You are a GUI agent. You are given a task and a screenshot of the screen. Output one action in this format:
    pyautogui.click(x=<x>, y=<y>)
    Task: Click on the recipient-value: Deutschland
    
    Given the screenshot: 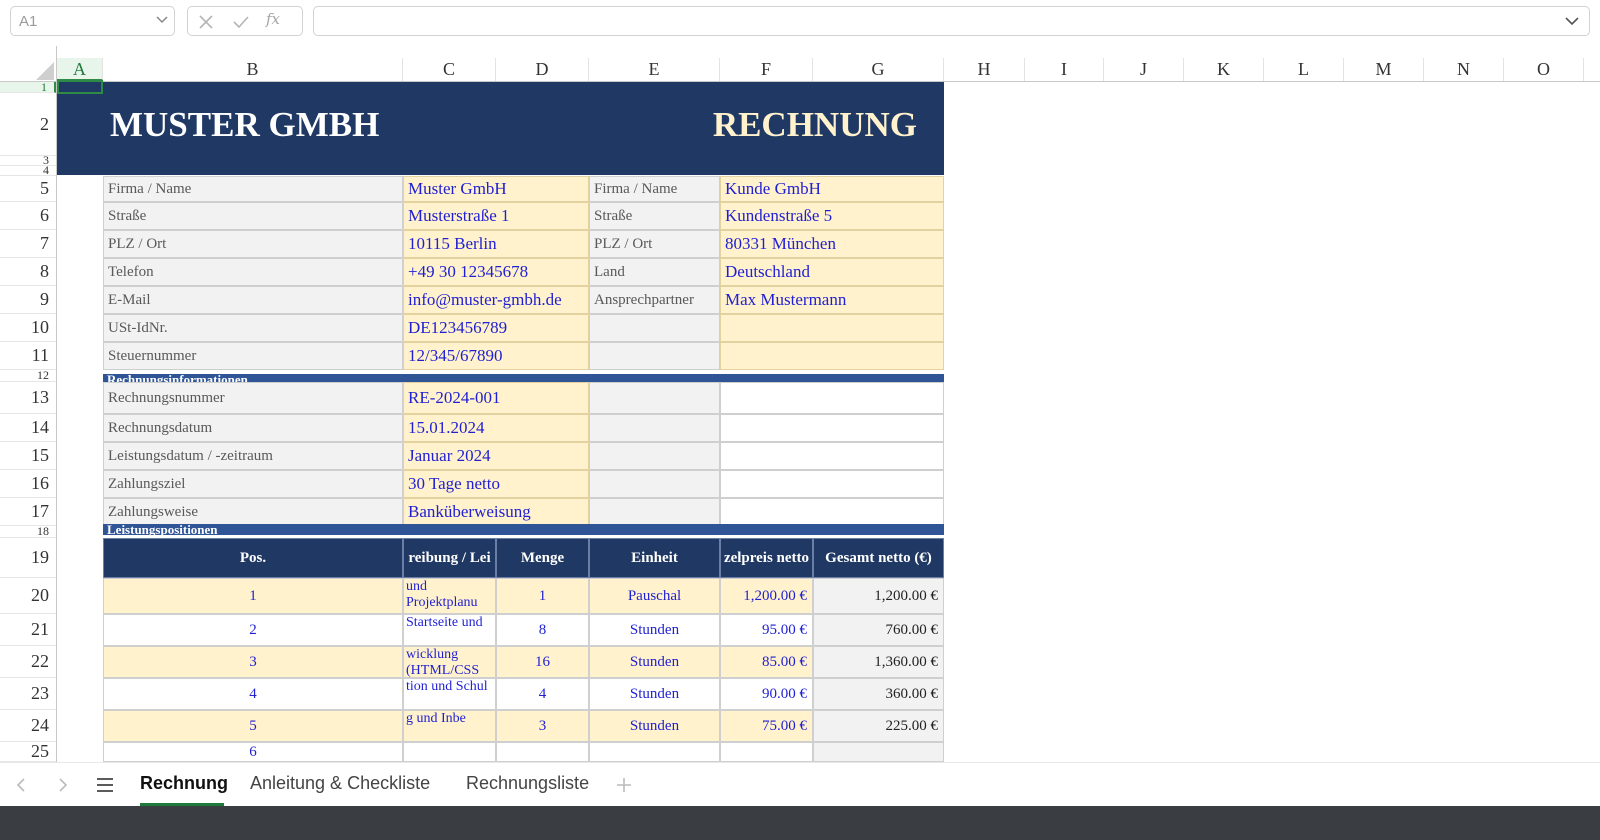 What is the action you would take?
    pyautogui.click(x=832, y=272)
    